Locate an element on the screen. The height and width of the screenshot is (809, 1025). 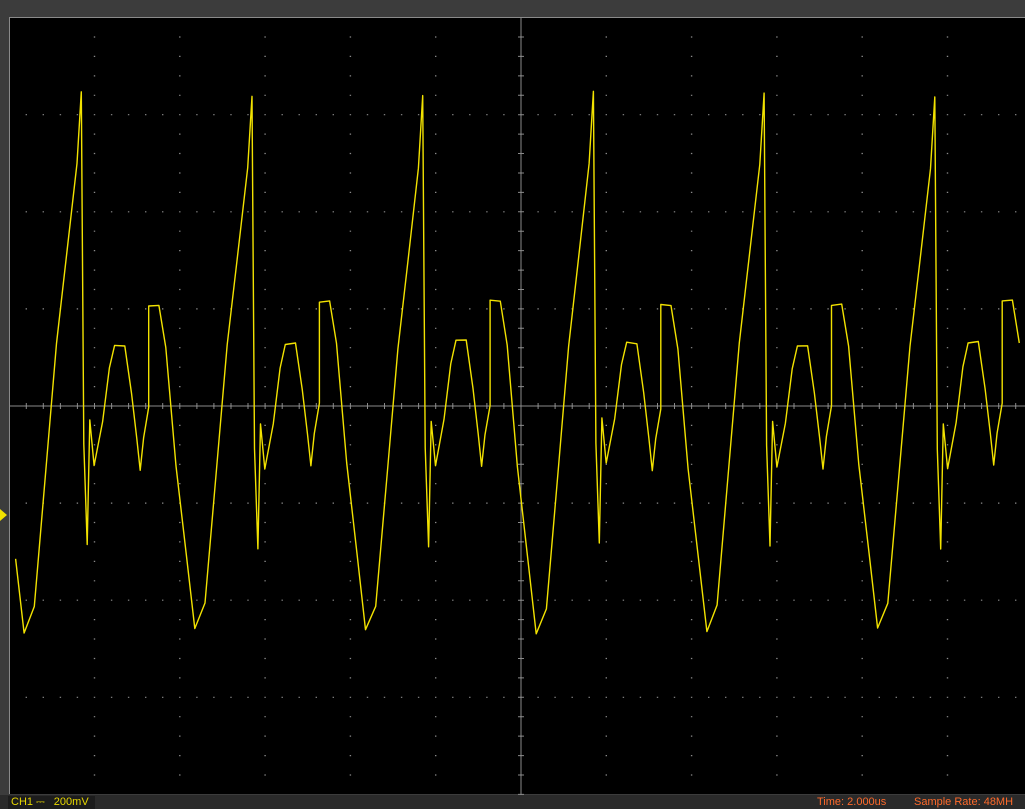
timebase-readout: Time: 2.000us is located at coordinates (852, 802).